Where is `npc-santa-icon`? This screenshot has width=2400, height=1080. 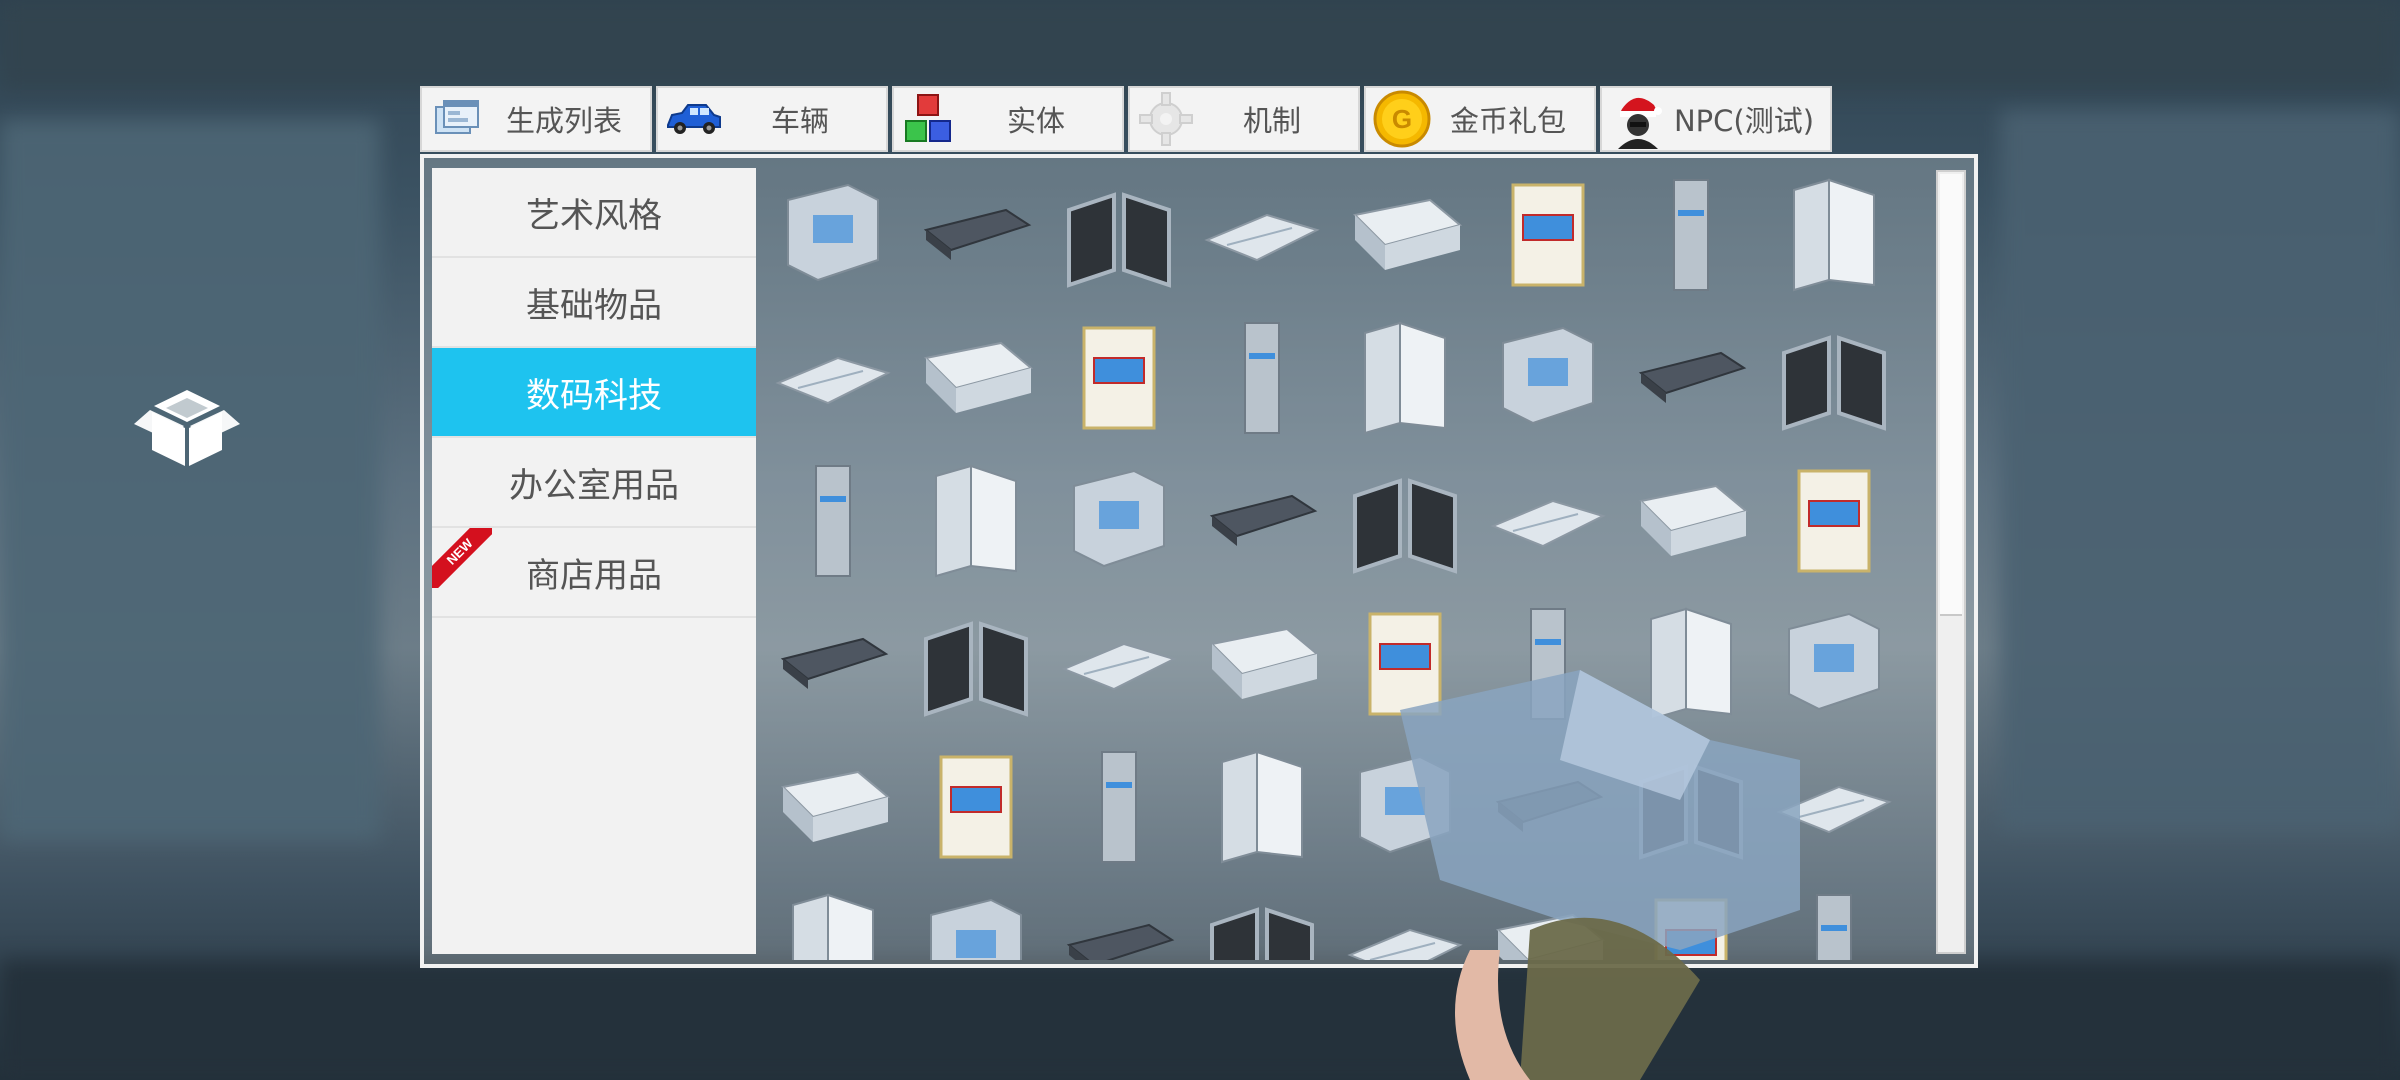 npc-santa-icon is located at coordinates (1638, 119).